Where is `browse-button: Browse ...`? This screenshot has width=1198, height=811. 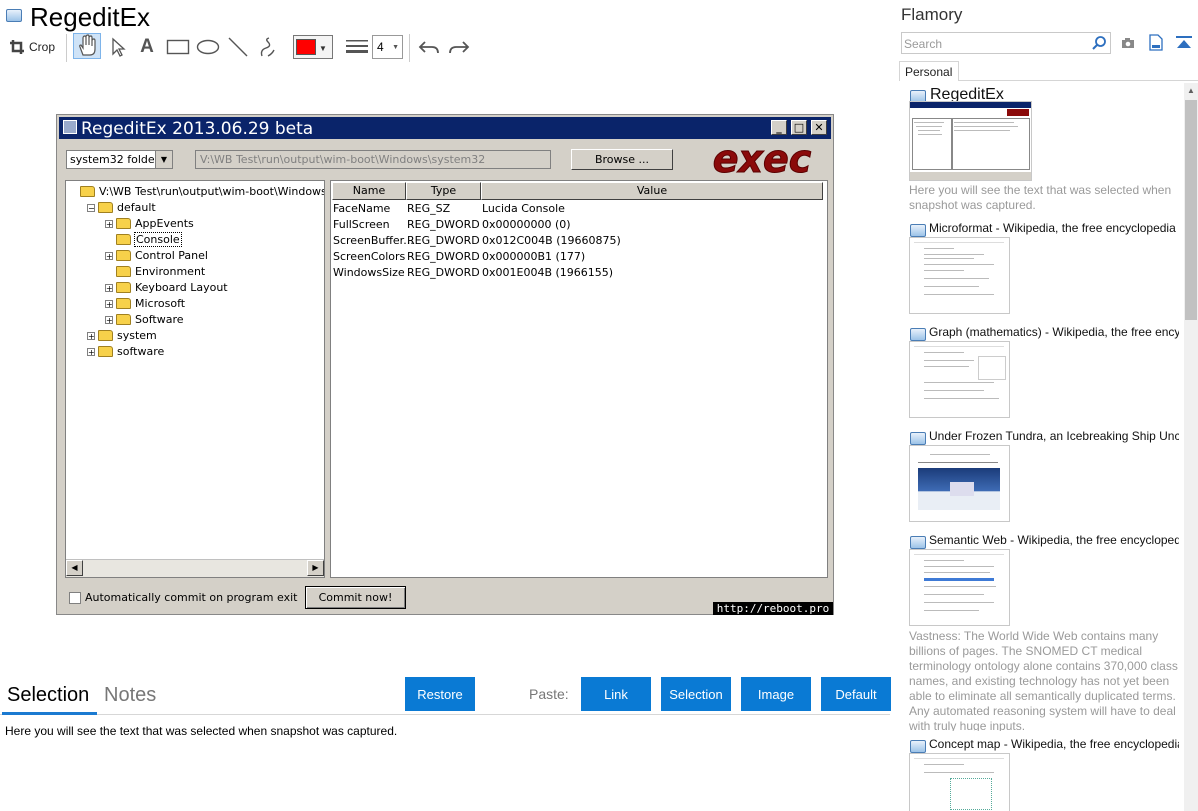 browse-button: Browse ... is located at coordinates (622, 159).